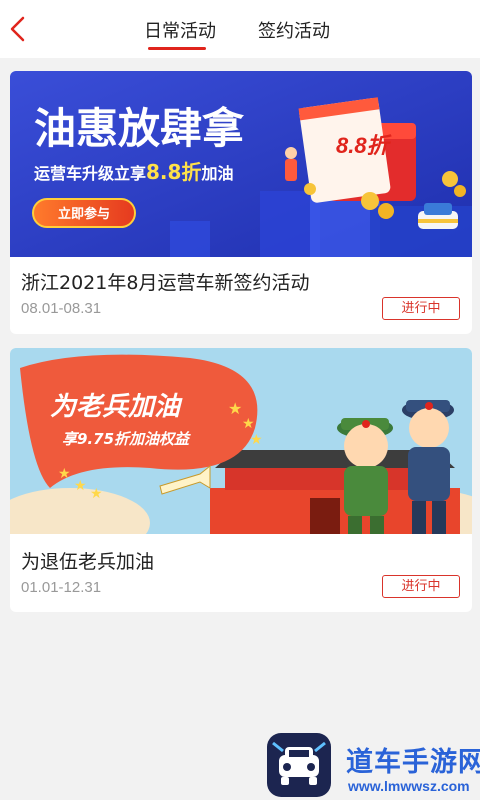 This screenshot has width=480, height=800. I want to click on watermark-url: www.lmwwsz.com, so click(409, 786).